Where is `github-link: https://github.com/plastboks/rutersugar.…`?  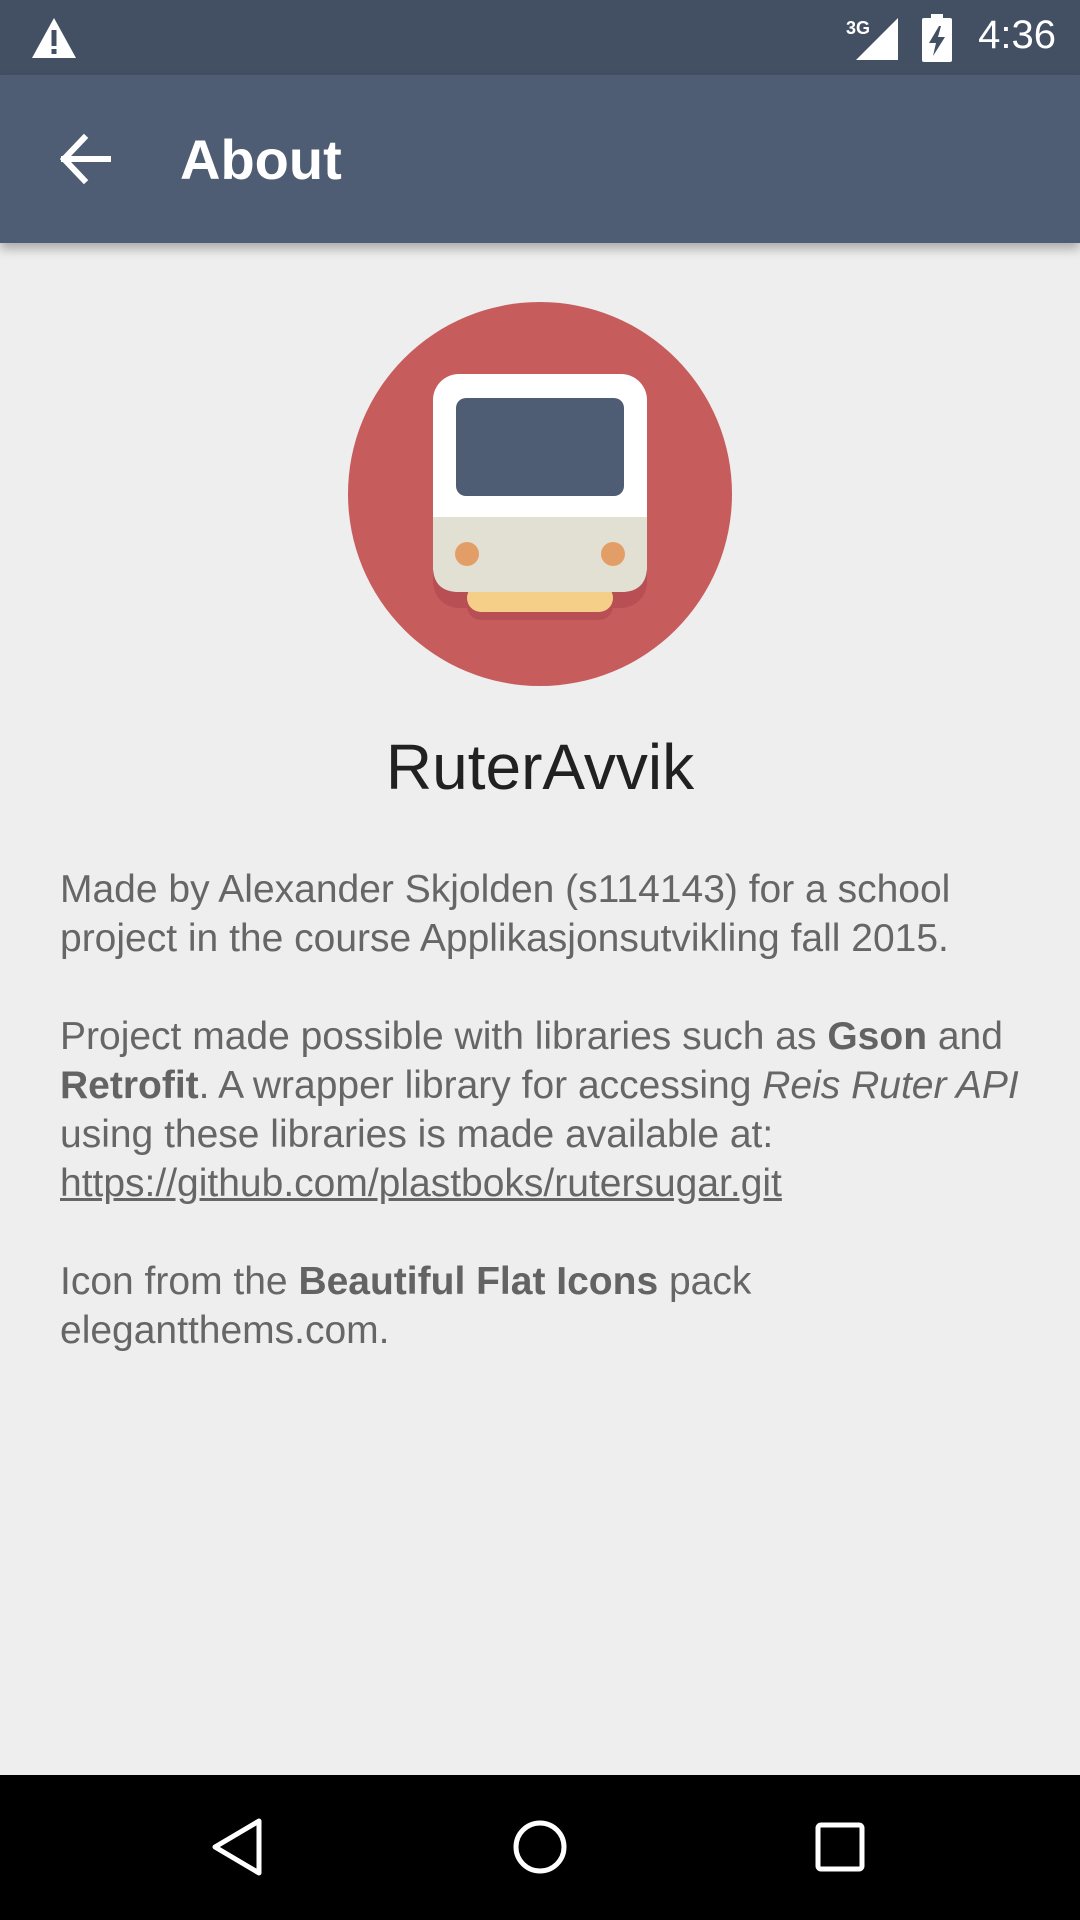
github-link: https://github.com/plastboks/rutersugar.… is located at coordinates (421, 1183).